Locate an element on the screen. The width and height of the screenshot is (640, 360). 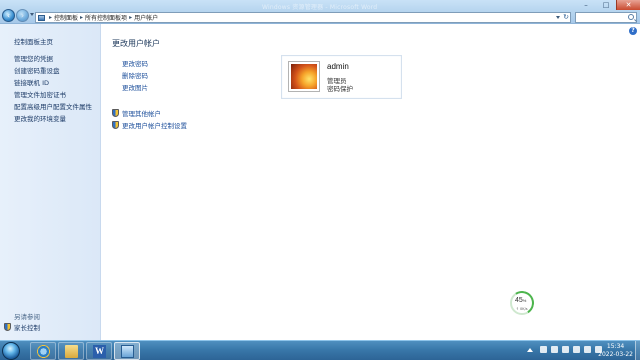
taskbar-ie-button is located at coordinates (43, 351).